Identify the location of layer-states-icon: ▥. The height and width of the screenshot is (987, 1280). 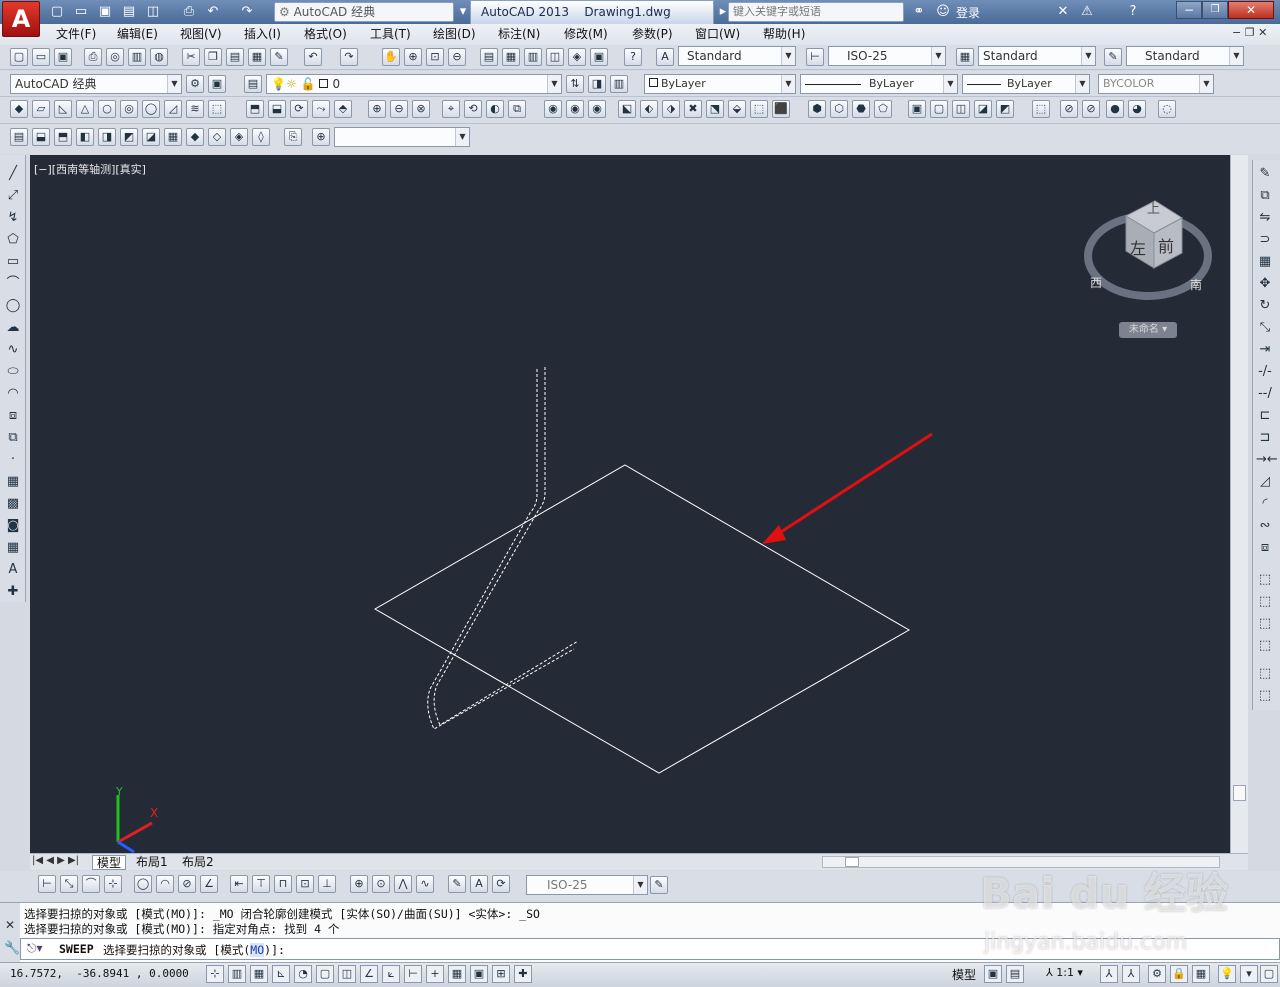
(619, 84).